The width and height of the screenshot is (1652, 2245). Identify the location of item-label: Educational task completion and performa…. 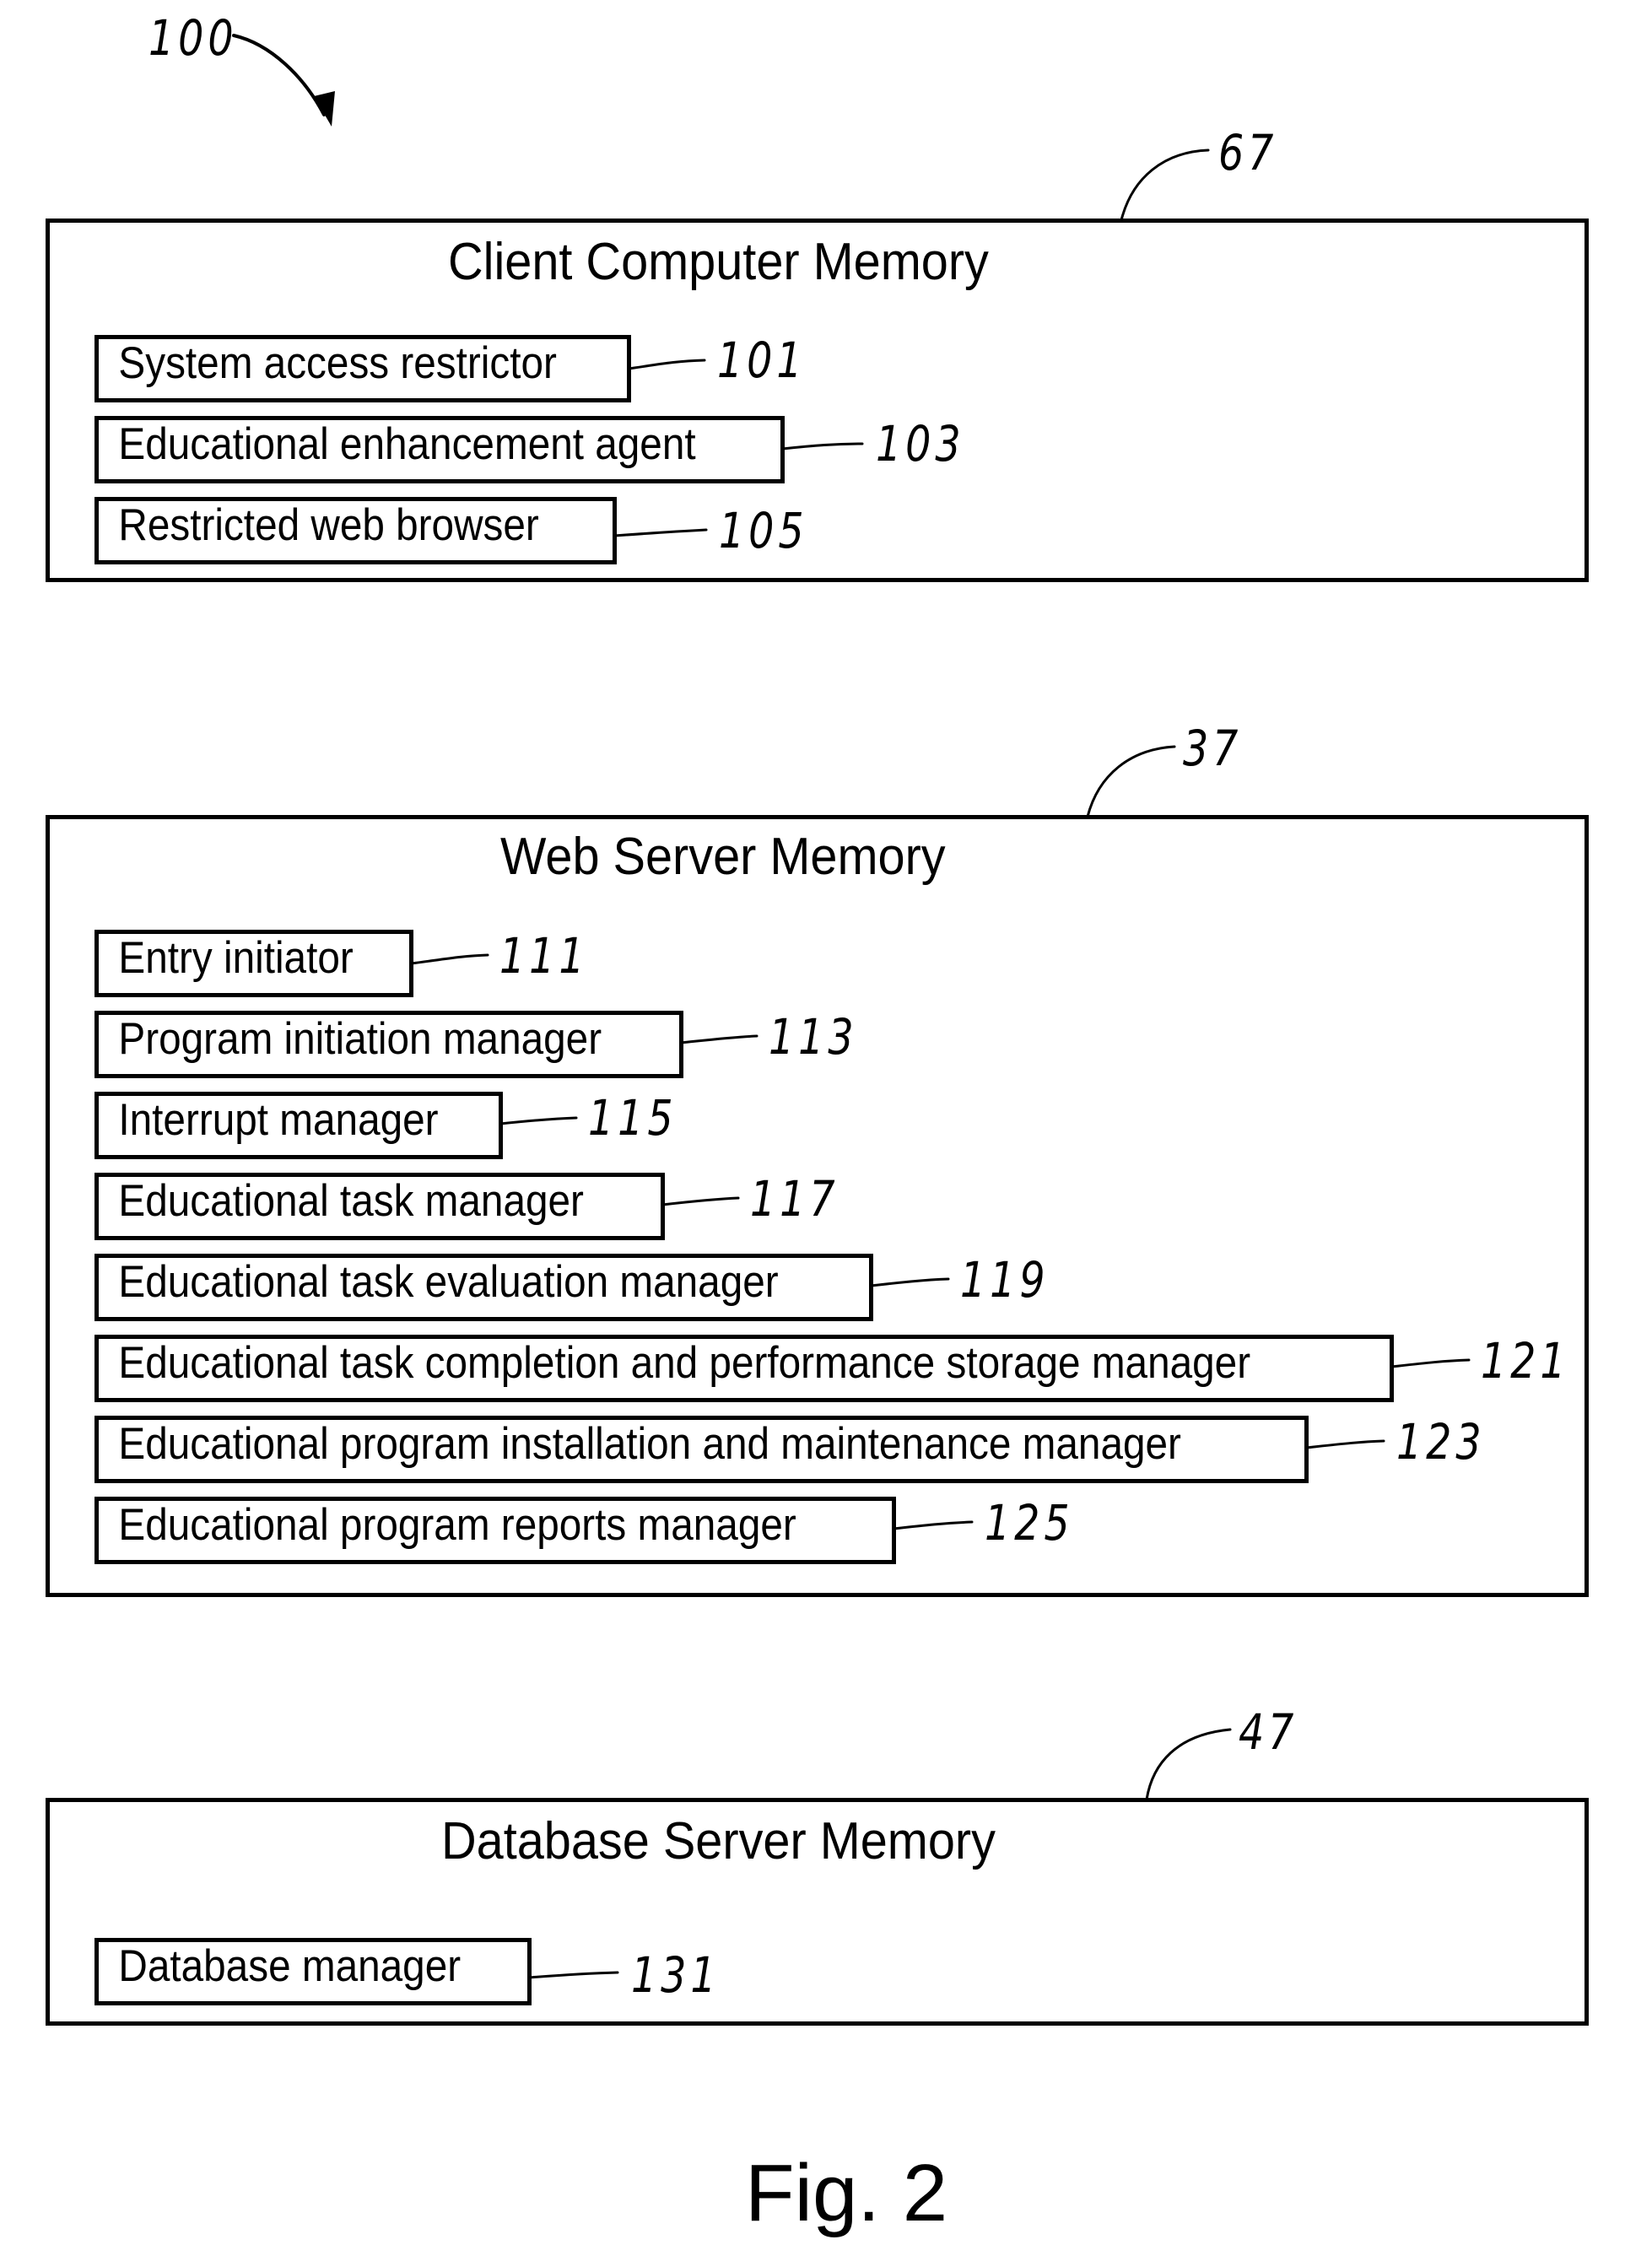
(684, 1362).